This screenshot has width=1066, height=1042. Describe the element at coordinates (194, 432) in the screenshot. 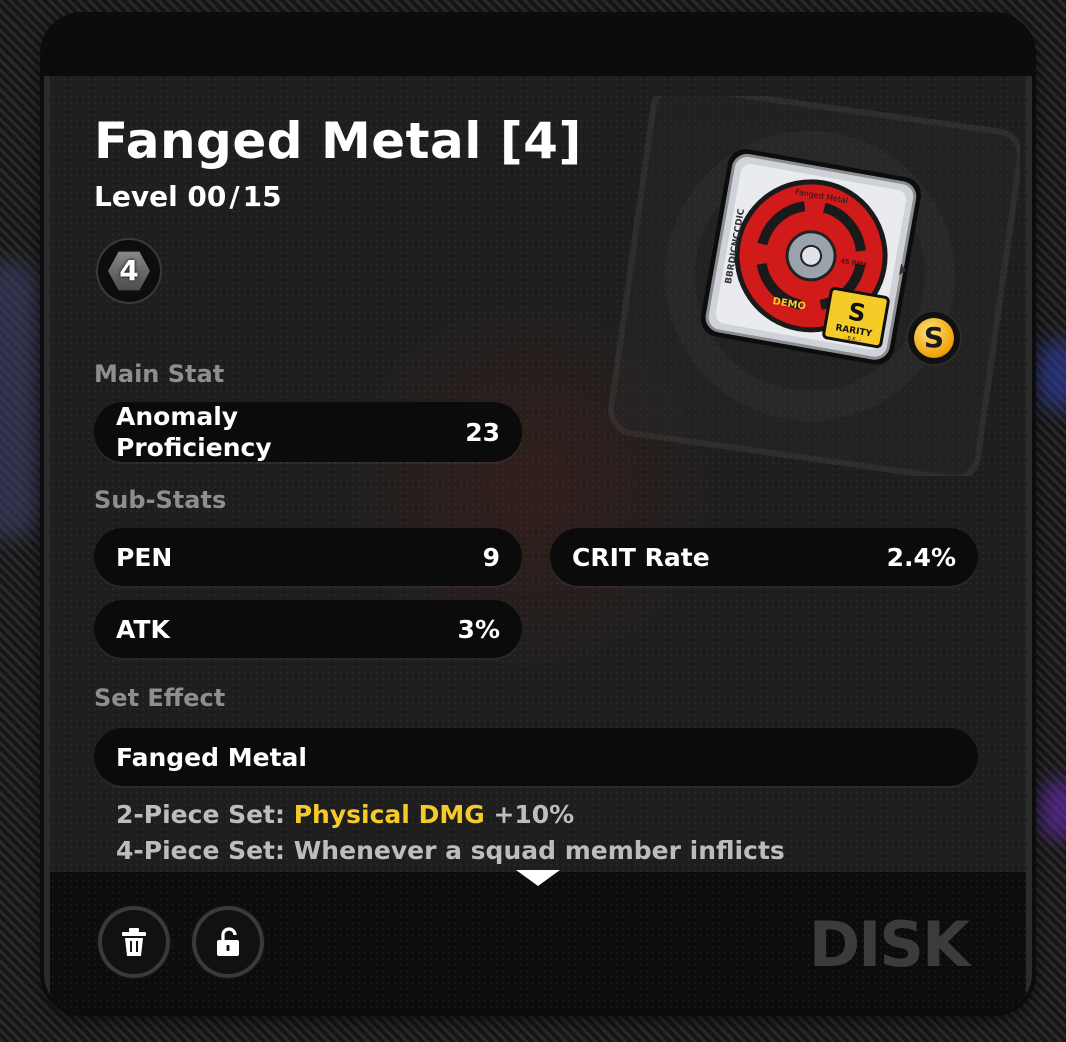

I see `main-stat-name: Anomaly Proficiency` at that location.